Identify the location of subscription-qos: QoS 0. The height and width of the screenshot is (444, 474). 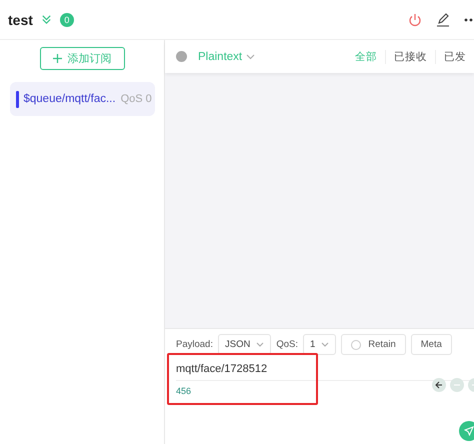
(136, 99).